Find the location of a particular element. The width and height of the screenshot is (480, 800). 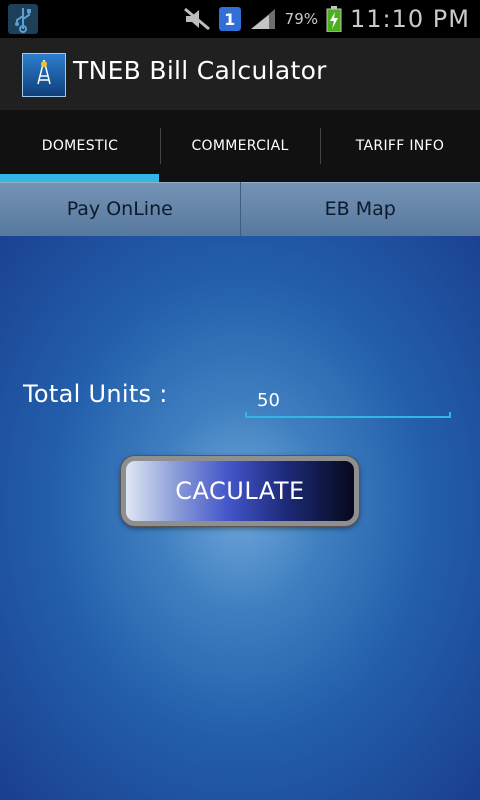

status-bar: 1 79% 11:10 PM is located at coordinates (240, 19).